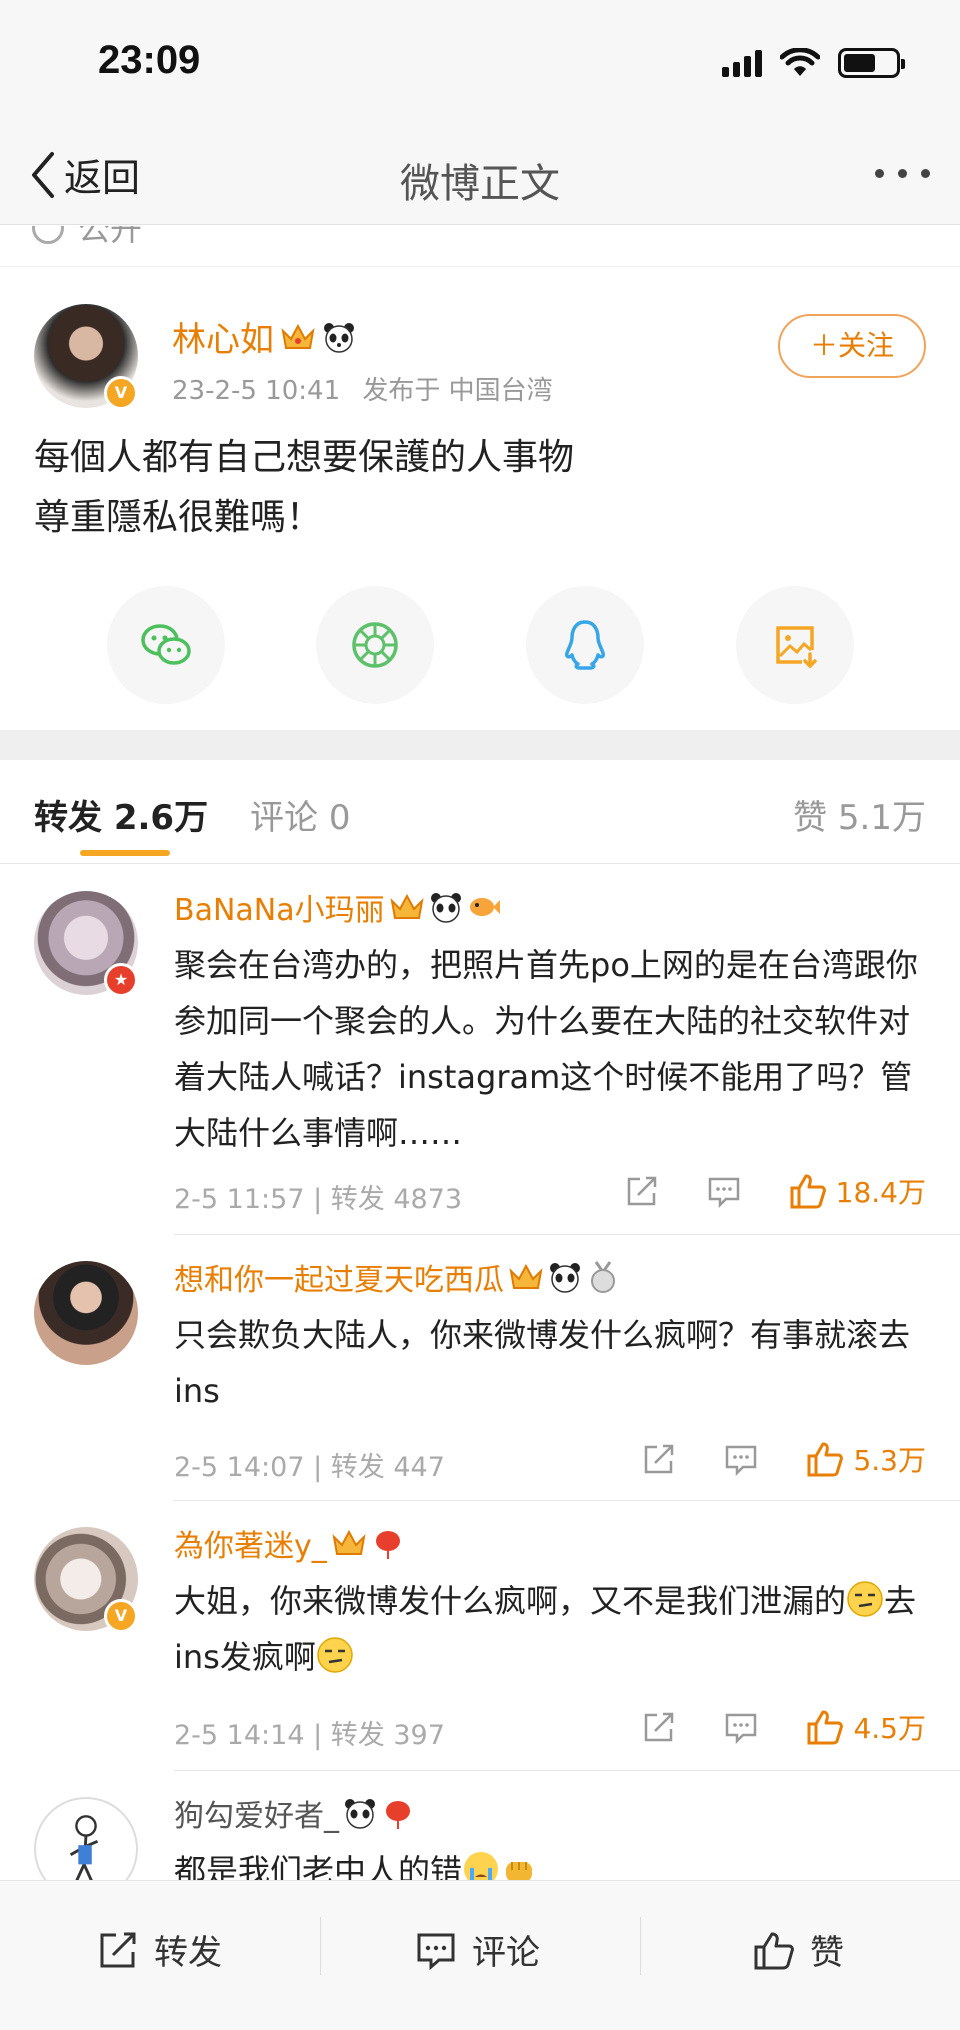  What do you see at coordinates (188, 1953) in the screenshot?
I see `bottom-repost-label: 转发` at bounding box center [188, 1953].